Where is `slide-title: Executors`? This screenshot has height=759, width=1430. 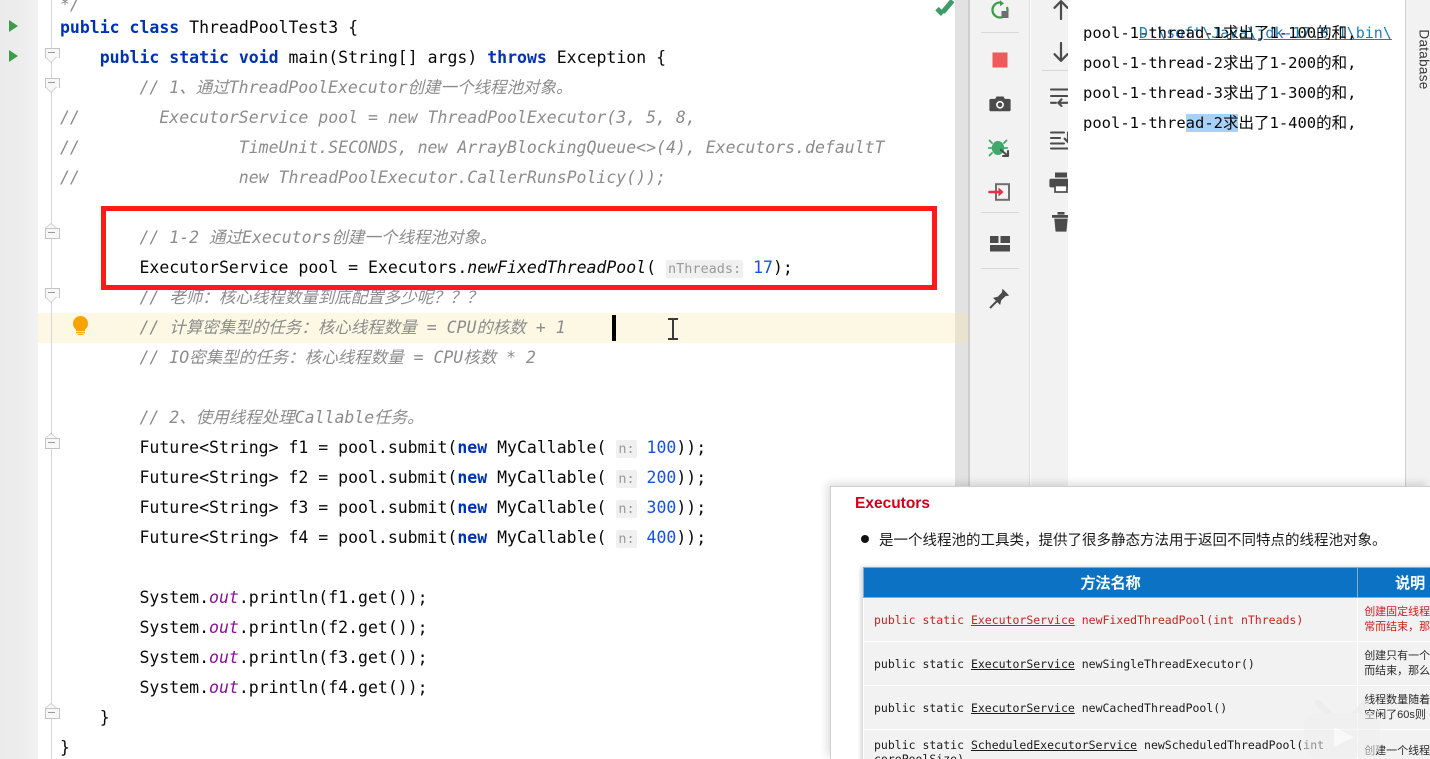 slide-title: Executors is located at coordinates (892, 503).